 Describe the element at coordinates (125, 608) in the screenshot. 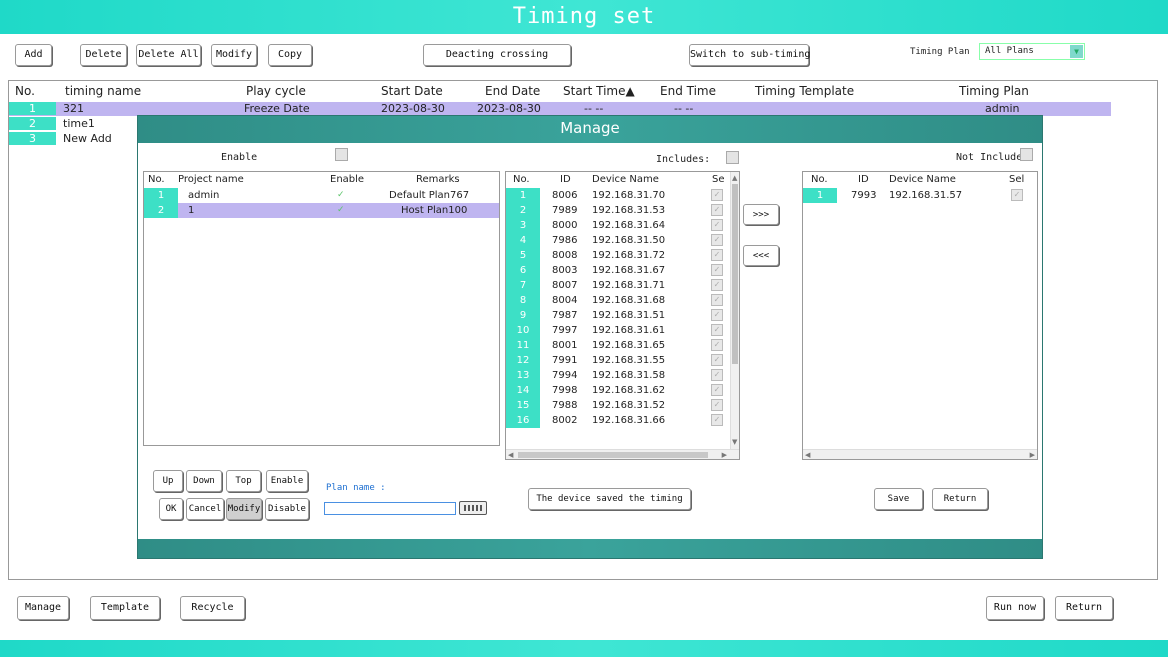

I see `template-button: Template` at that location.